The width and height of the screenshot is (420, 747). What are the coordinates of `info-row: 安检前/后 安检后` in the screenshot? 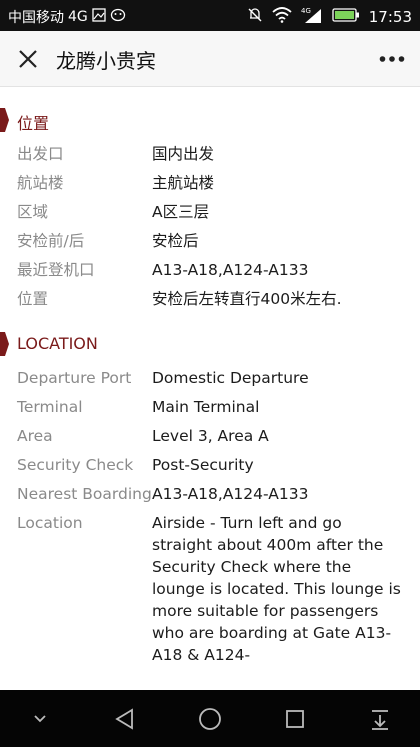 It's located at (210, 241).